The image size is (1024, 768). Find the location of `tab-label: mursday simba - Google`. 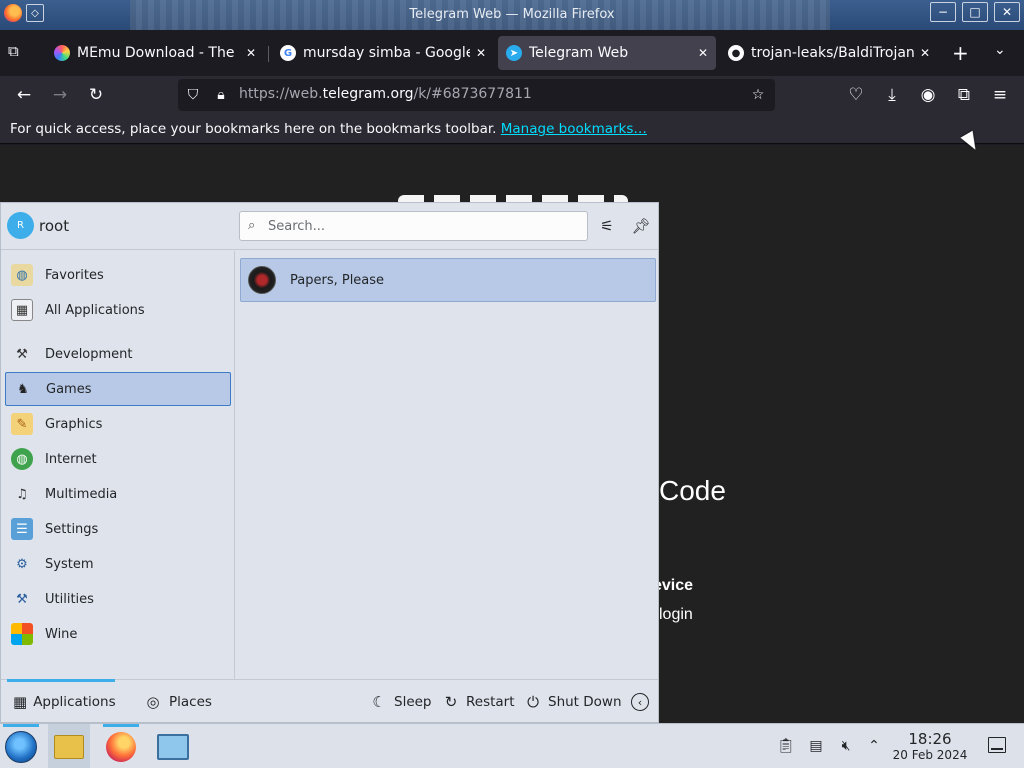

tab-label: mursday simba - Google is located at coordinates (386, 53).